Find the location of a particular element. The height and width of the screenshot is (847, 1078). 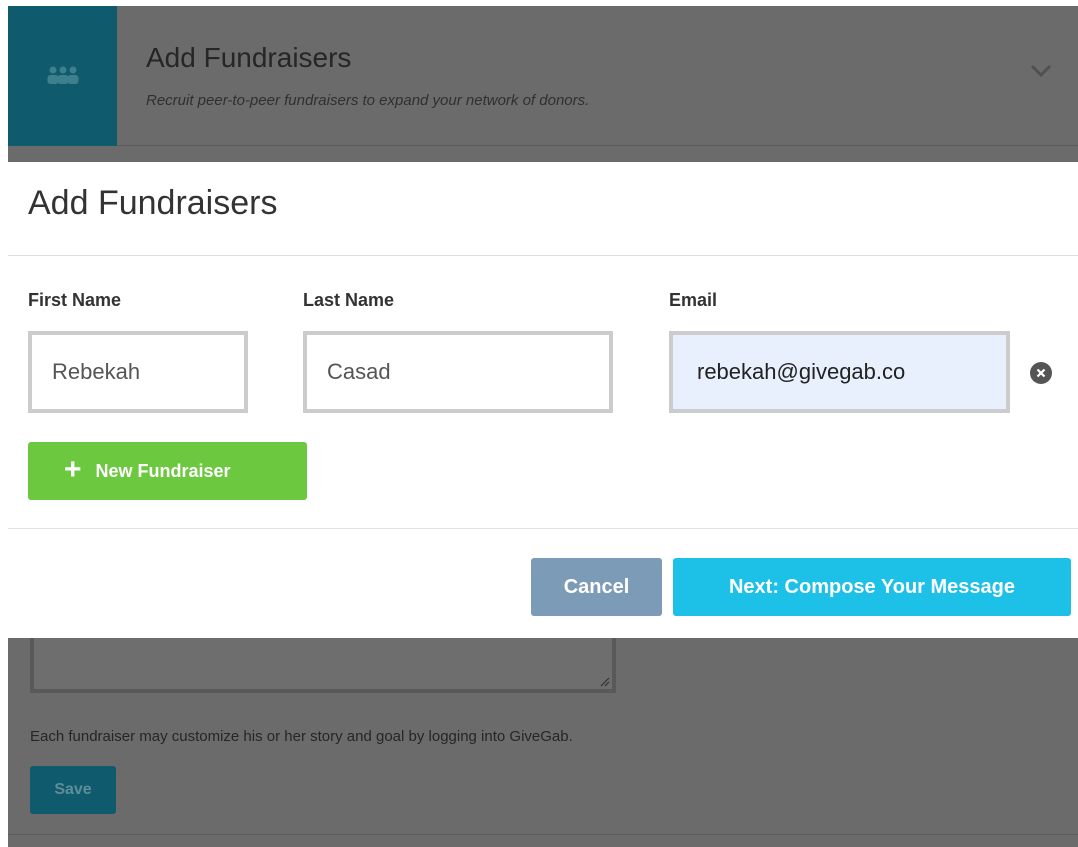

email-input is located at coordinates (839, 372).